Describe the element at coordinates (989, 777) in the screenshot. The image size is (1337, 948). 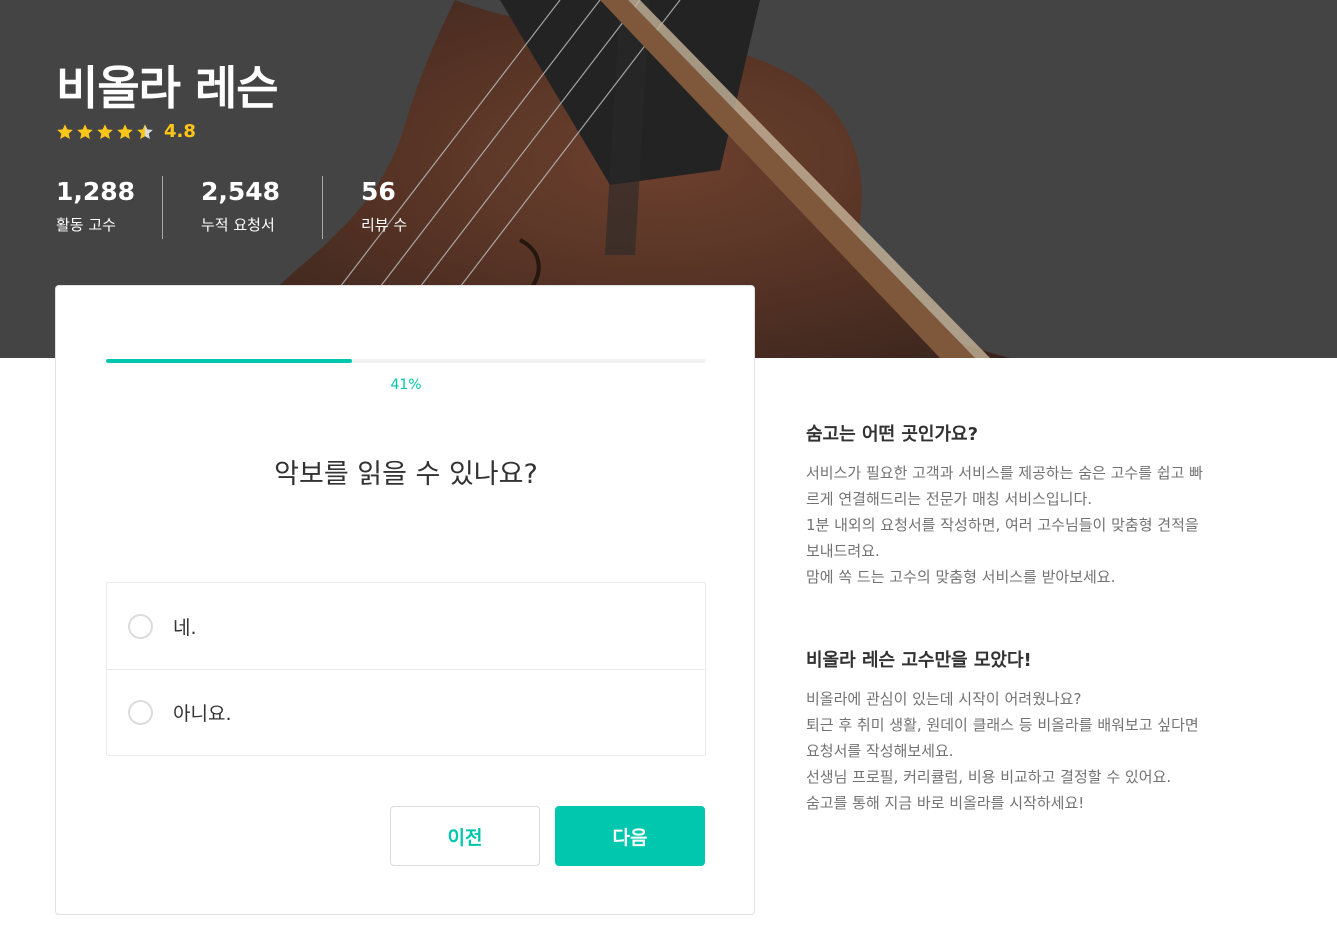
I see `info-text: 선생님 프로필, 커리큘럼, 비용 비교하고 결정할 수 있어요.` at that location.